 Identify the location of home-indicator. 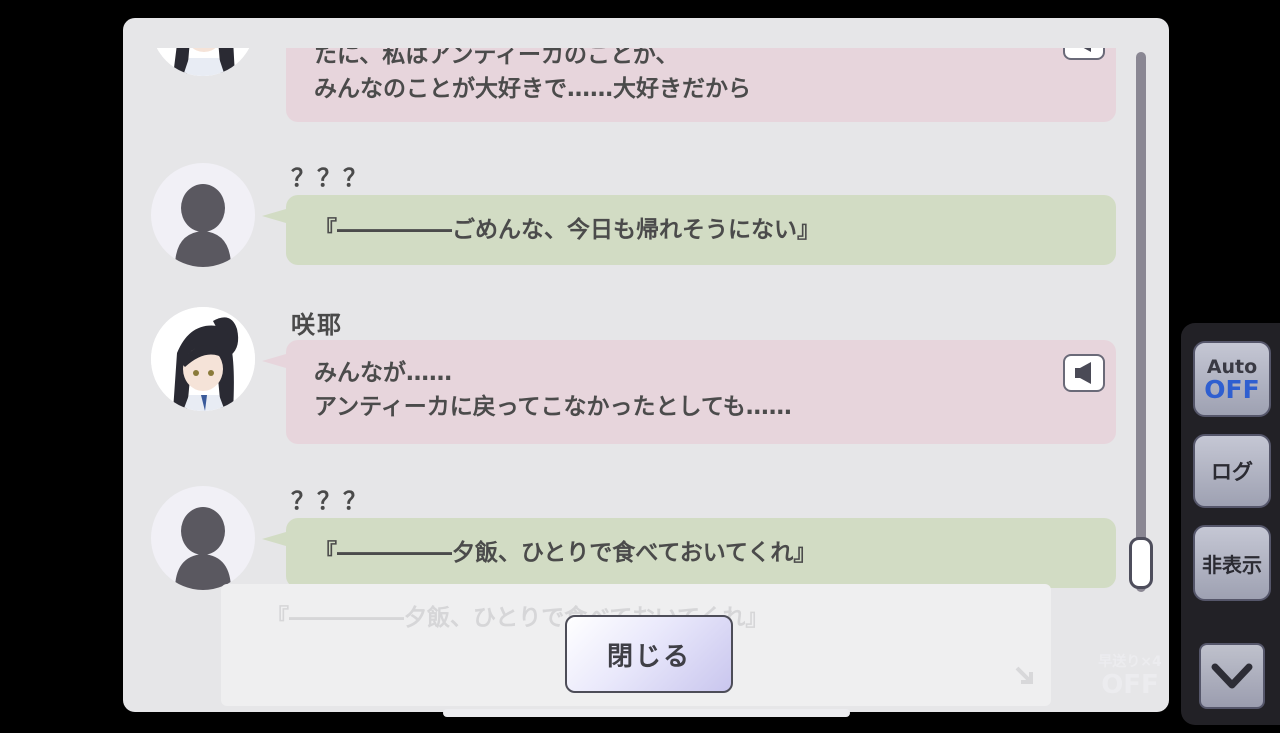
(646, 713).